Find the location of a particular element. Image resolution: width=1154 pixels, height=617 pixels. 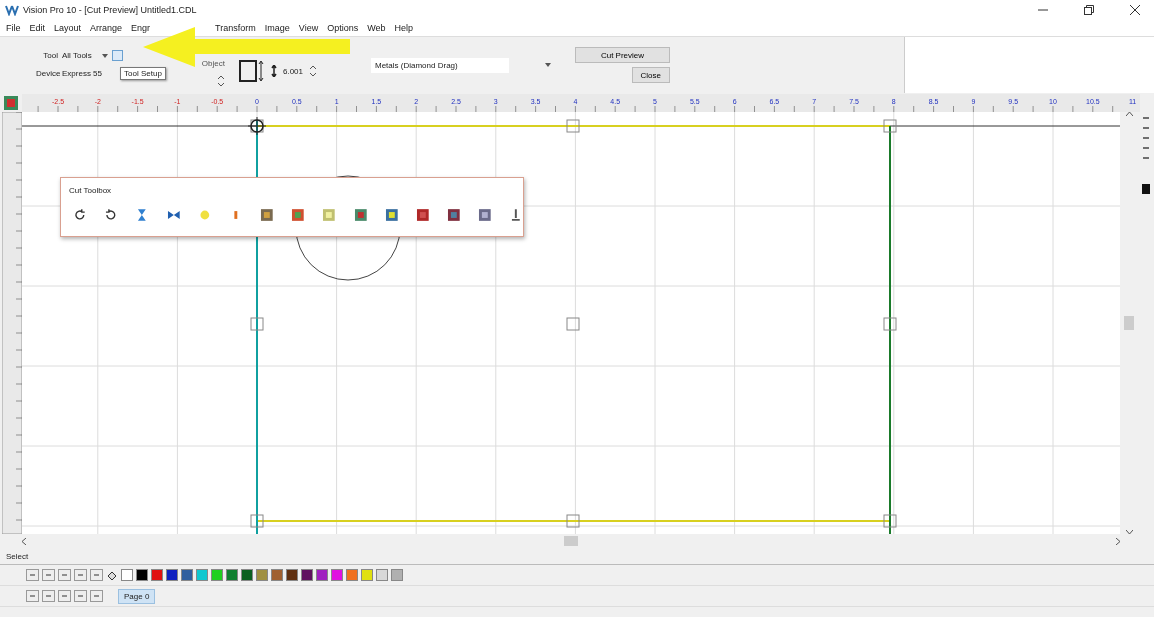

horizontal-scrollbar is located at coordinates (571, 541).